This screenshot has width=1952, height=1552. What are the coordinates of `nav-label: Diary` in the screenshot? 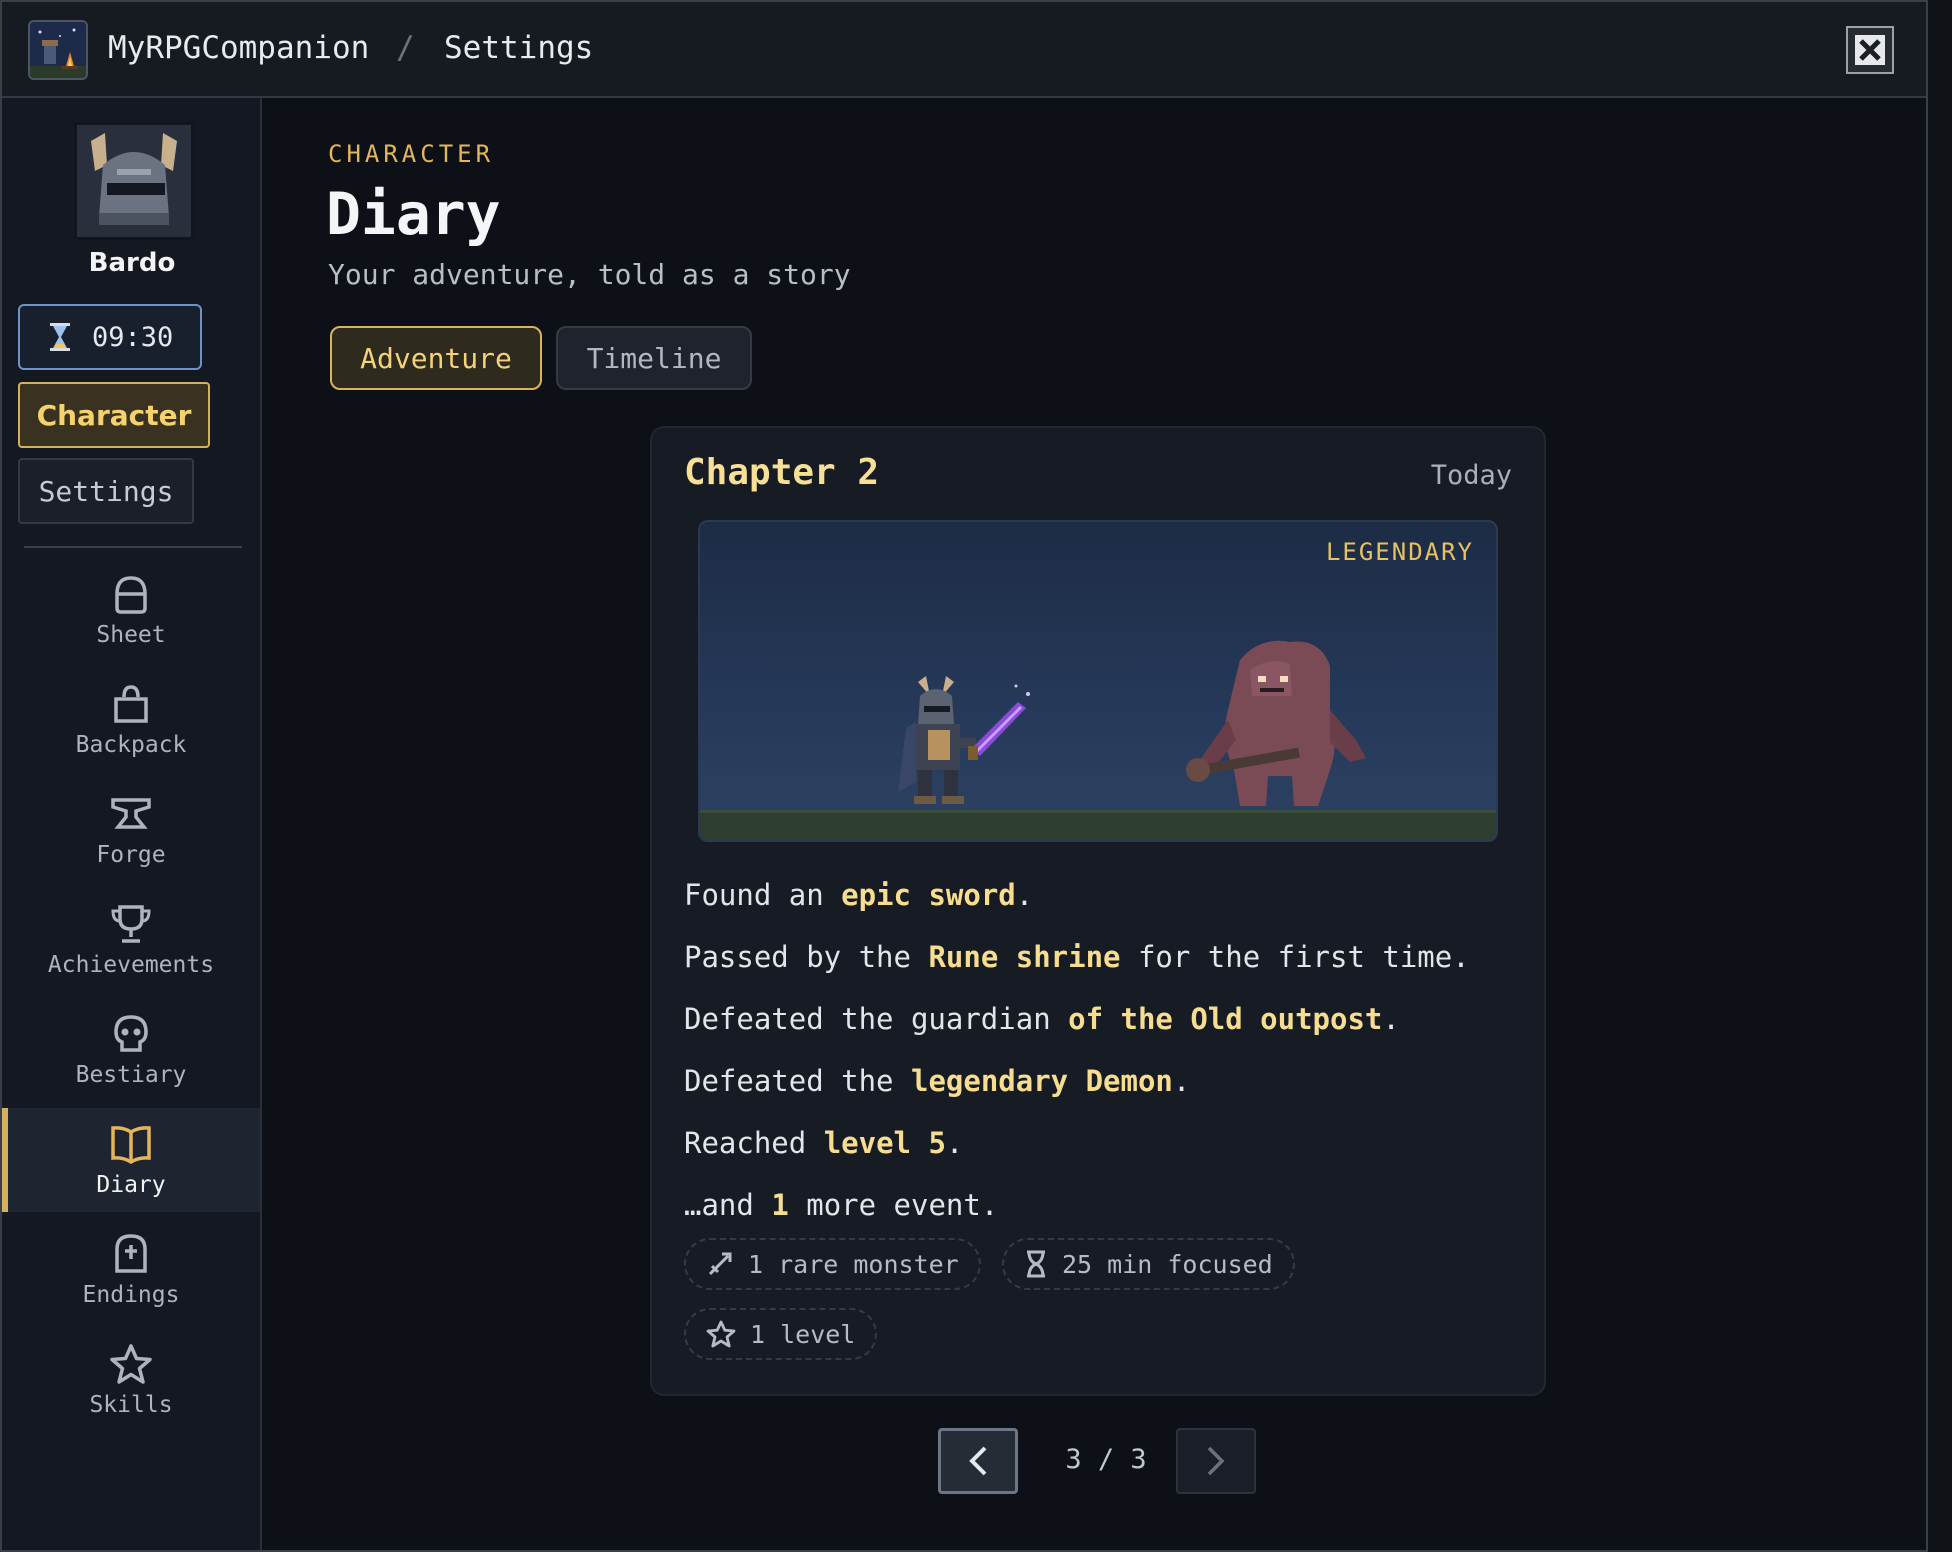 It's located at (131, 1185).